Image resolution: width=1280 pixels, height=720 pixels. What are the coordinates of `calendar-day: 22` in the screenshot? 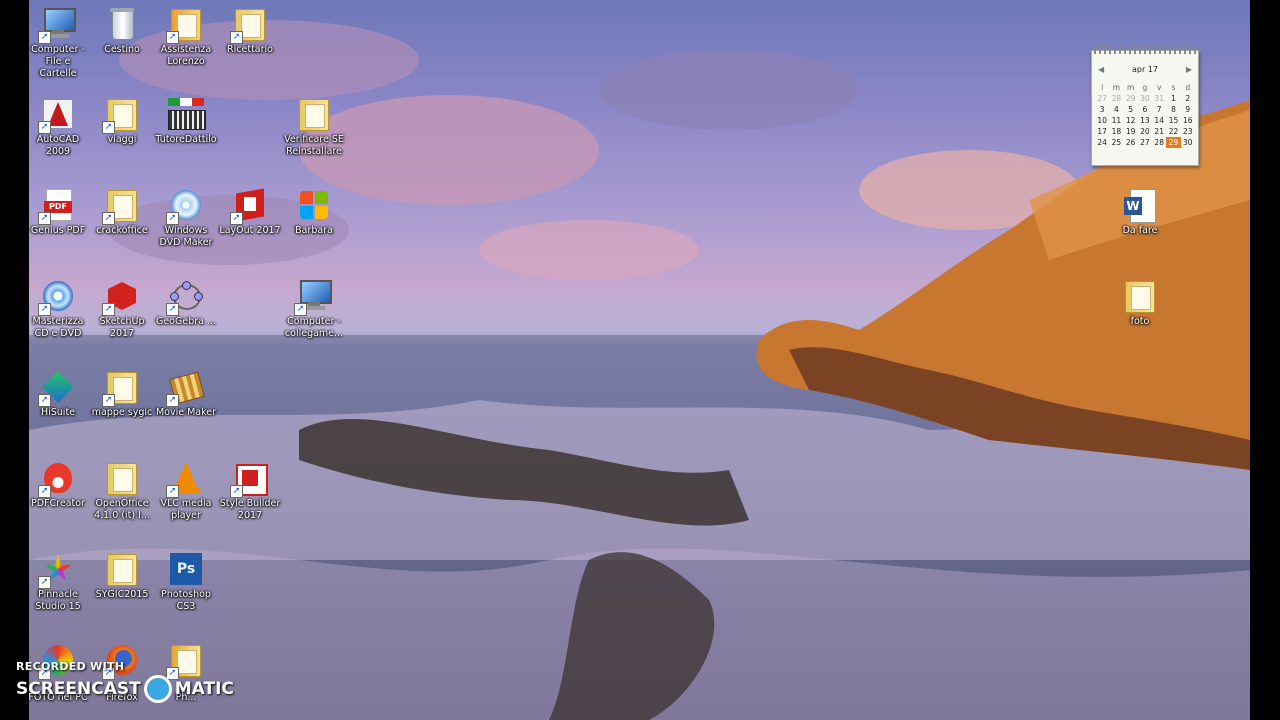 It's located at (1173, 131).